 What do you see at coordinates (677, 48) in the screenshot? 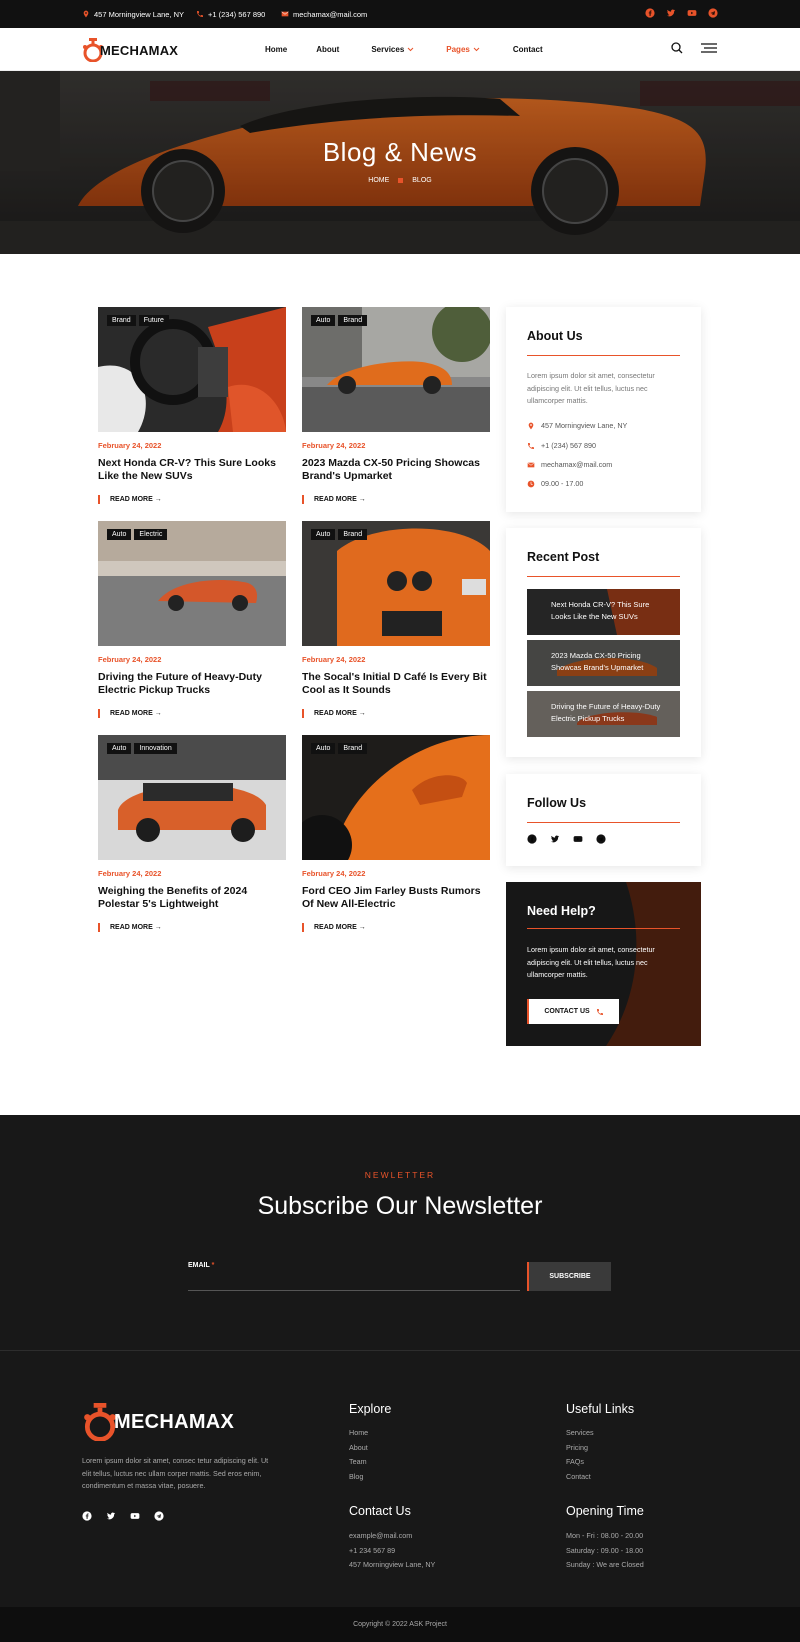
I see `search-icon` at bounding box center [677, 48].